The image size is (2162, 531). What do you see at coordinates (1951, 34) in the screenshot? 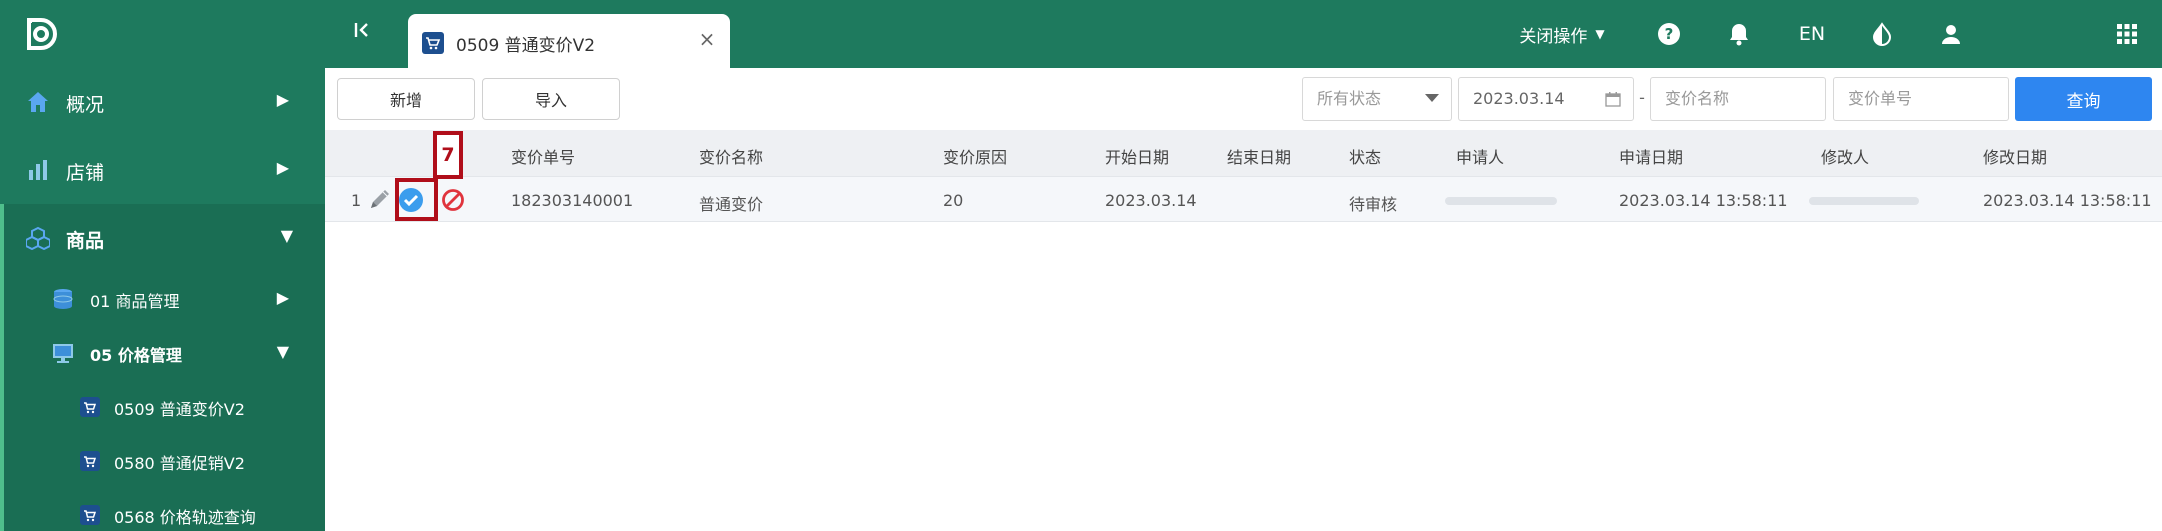
I see `user-icon` at bounding box center [1951, 34].